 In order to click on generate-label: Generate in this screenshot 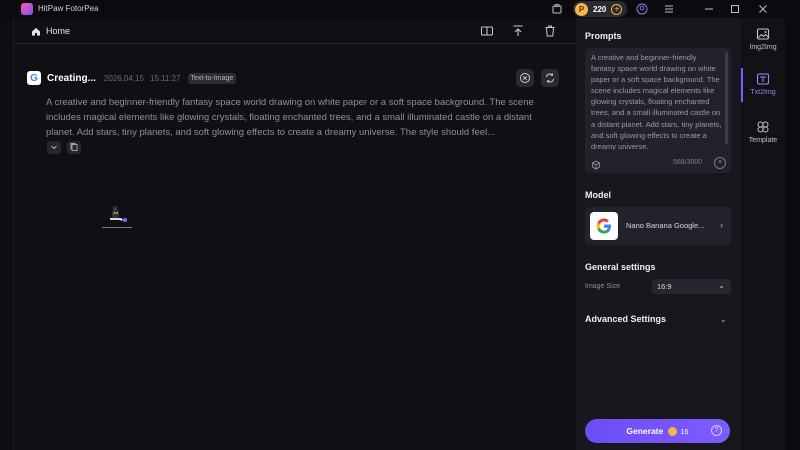, I will do `click(645, 431)`.